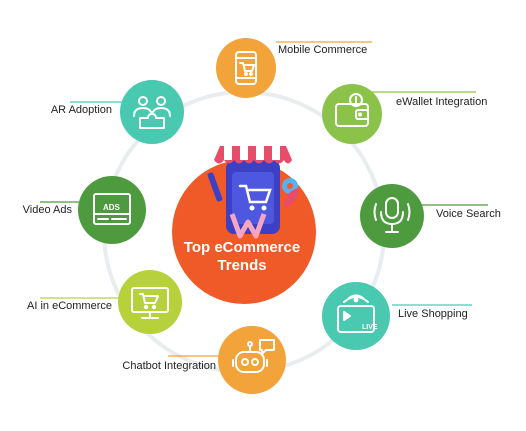 The image size is (526, 431). Describe the element at coordinates (356, 316) in the screenshot. I see `node-live-shopping: LIVE` at that location.